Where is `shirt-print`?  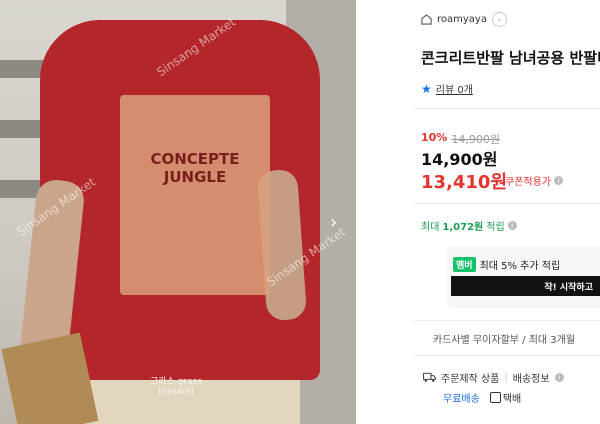
shirt-print is located at coordinates (195, 195).